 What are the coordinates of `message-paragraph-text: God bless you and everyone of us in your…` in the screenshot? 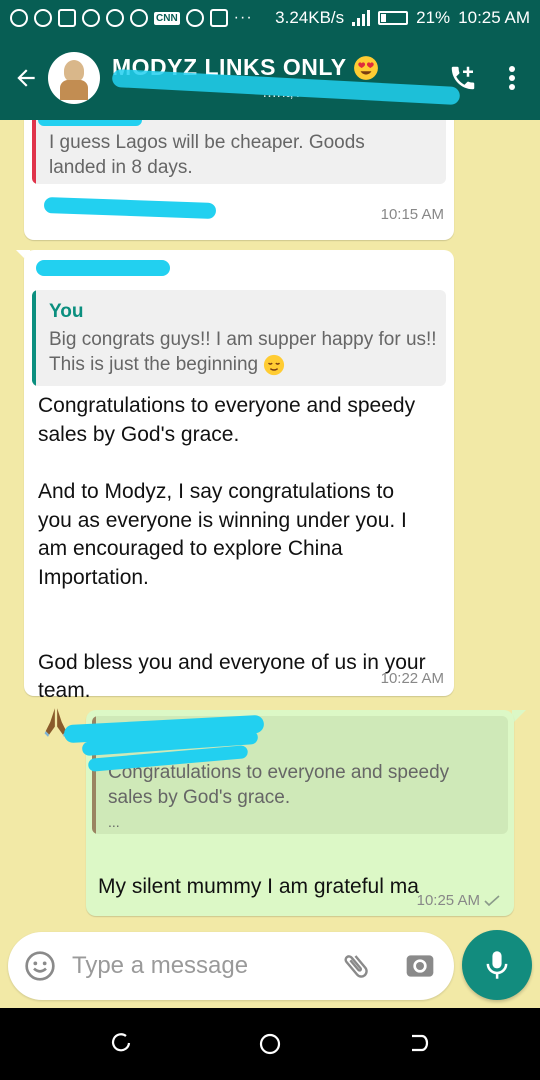 It's located at (232, 676).